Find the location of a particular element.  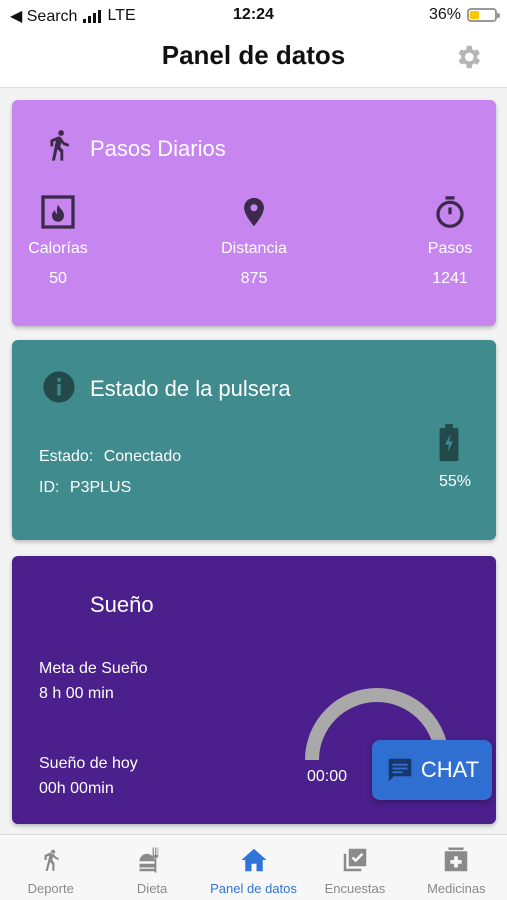

nav-item-dashboard: Panel de datos is located at coordinates (253, 867).